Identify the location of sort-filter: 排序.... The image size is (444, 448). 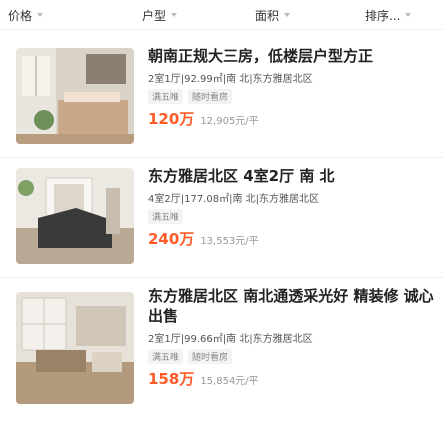
(388, 15).